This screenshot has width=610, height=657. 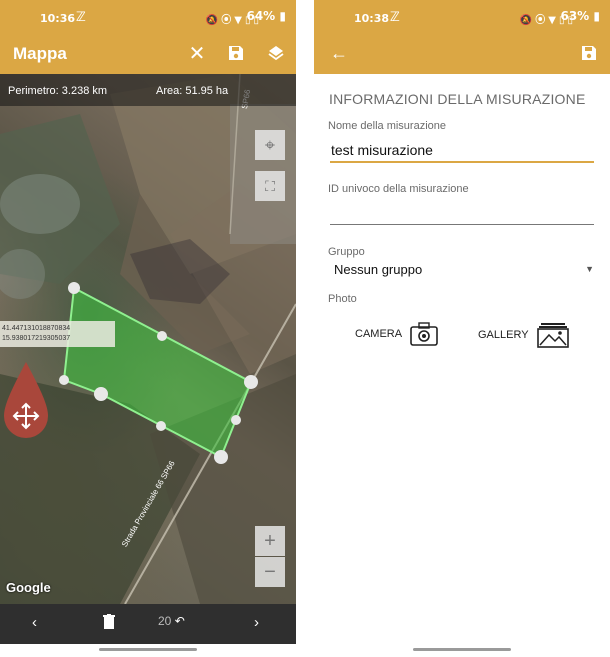 I want to click on crosshair-icon: ⌖, so click(x=270, y=144).